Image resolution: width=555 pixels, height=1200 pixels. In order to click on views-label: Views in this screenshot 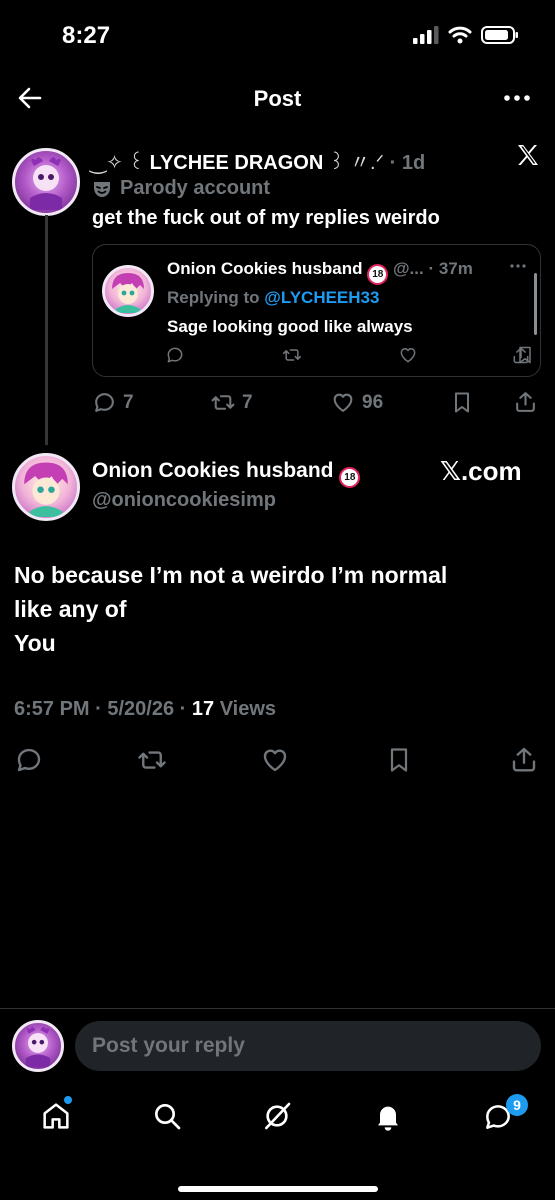, I will do `click(248, 709)`.